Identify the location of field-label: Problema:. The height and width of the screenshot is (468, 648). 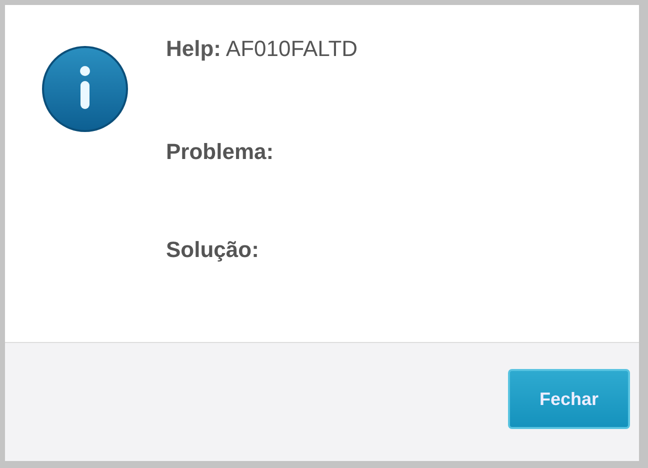
(220, 152).